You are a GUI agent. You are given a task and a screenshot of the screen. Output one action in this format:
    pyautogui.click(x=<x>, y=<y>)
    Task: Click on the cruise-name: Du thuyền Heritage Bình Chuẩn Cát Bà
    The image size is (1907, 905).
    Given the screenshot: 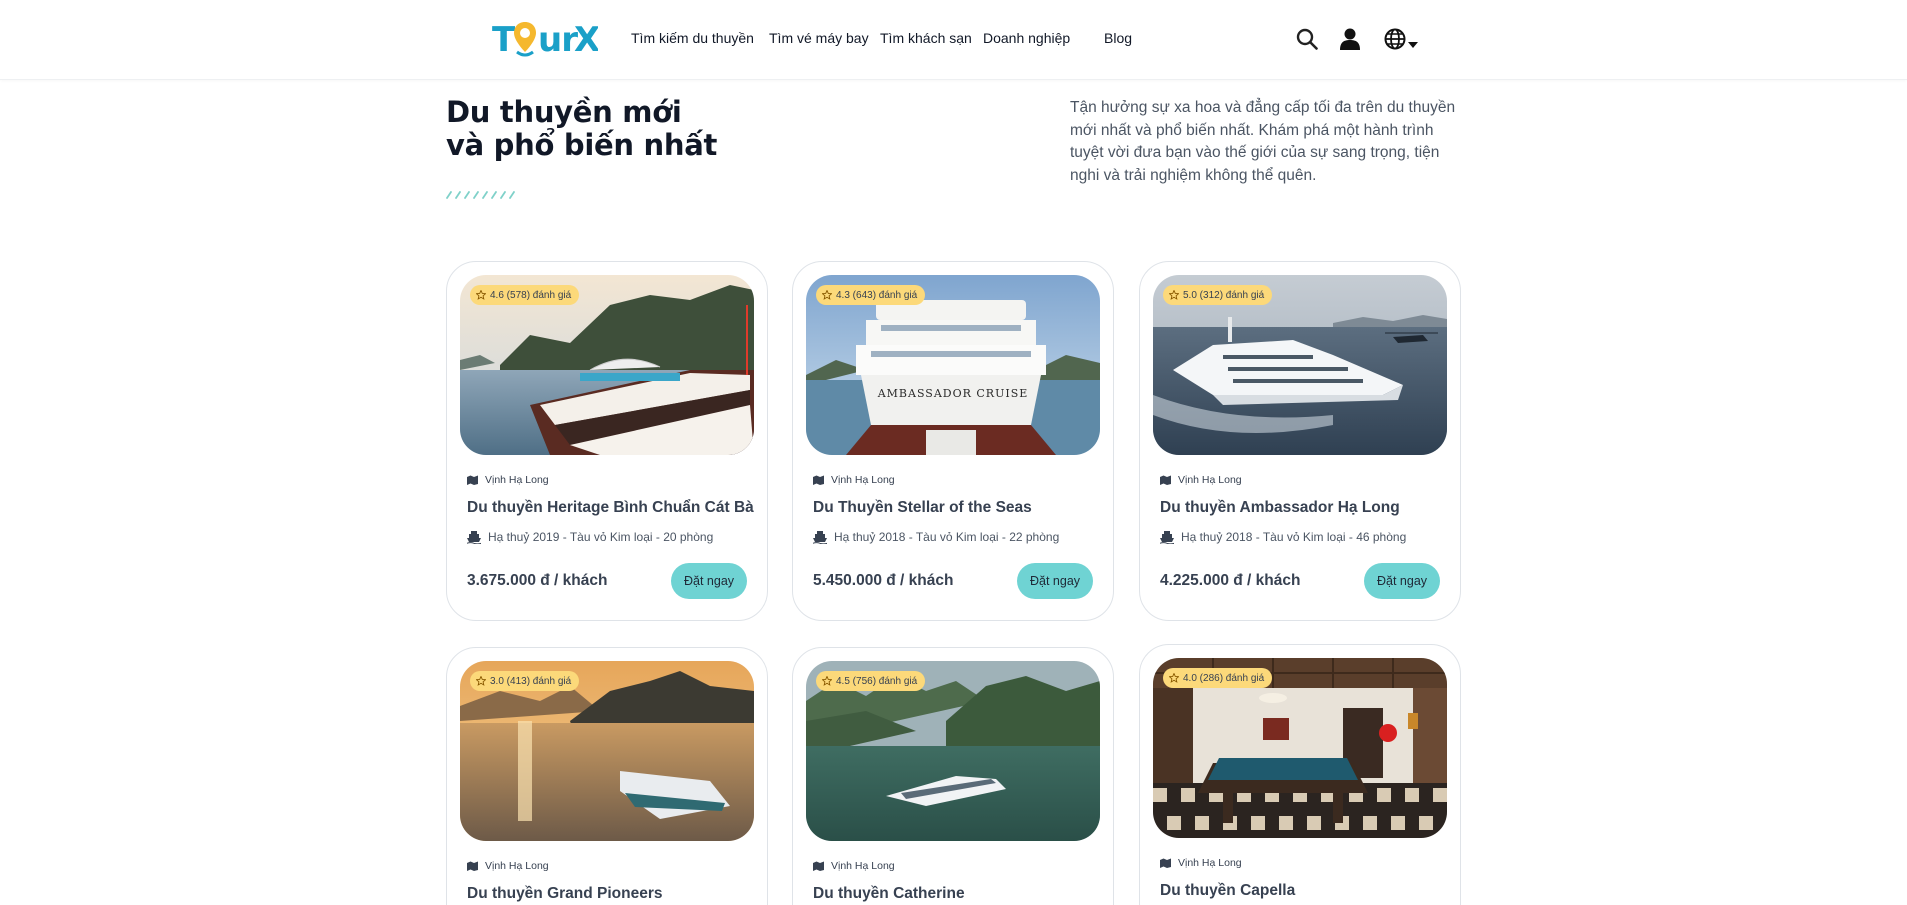 What is the action you would take?
    pyautogui.click(x=610, y=508)
    